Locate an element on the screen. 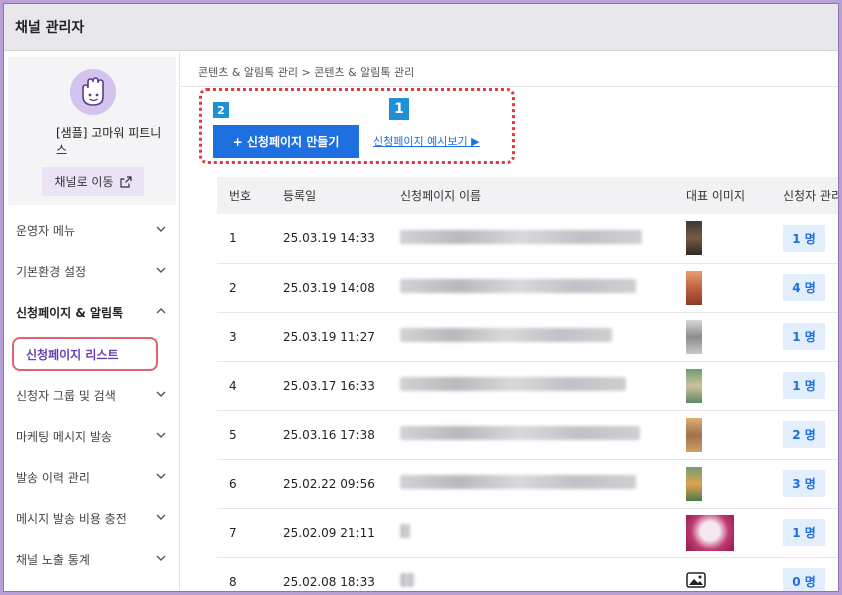  cell-date: 25.02.08 18:33 is located at coordinates (329, 574).